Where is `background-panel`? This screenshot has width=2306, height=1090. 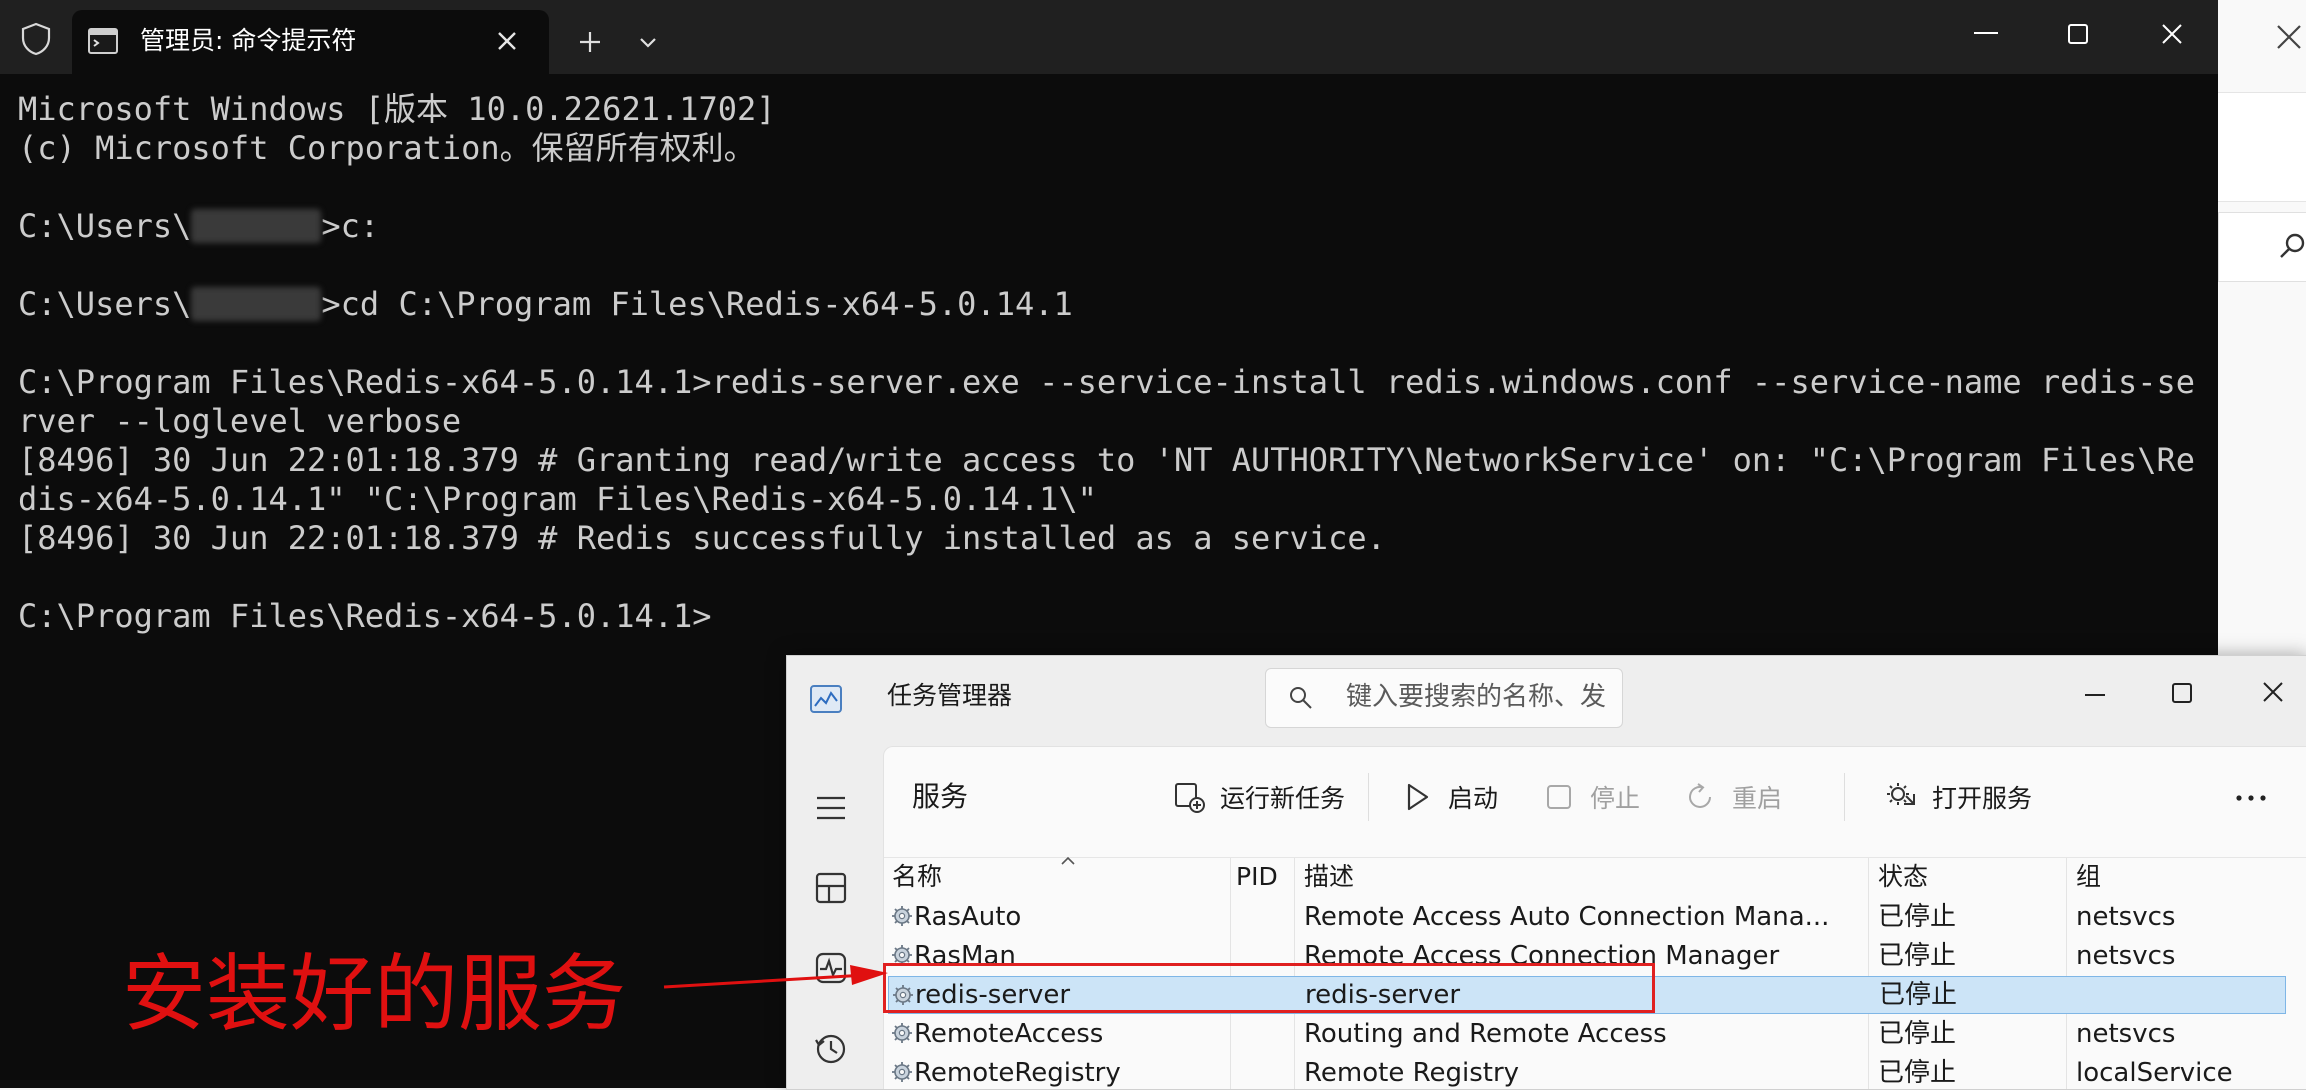
background-panel is located at coordinates (2262, 147).